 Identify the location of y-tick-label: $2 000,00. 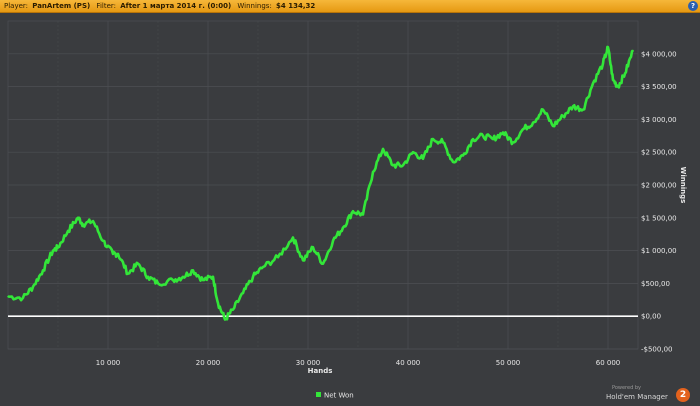
(659, 186).